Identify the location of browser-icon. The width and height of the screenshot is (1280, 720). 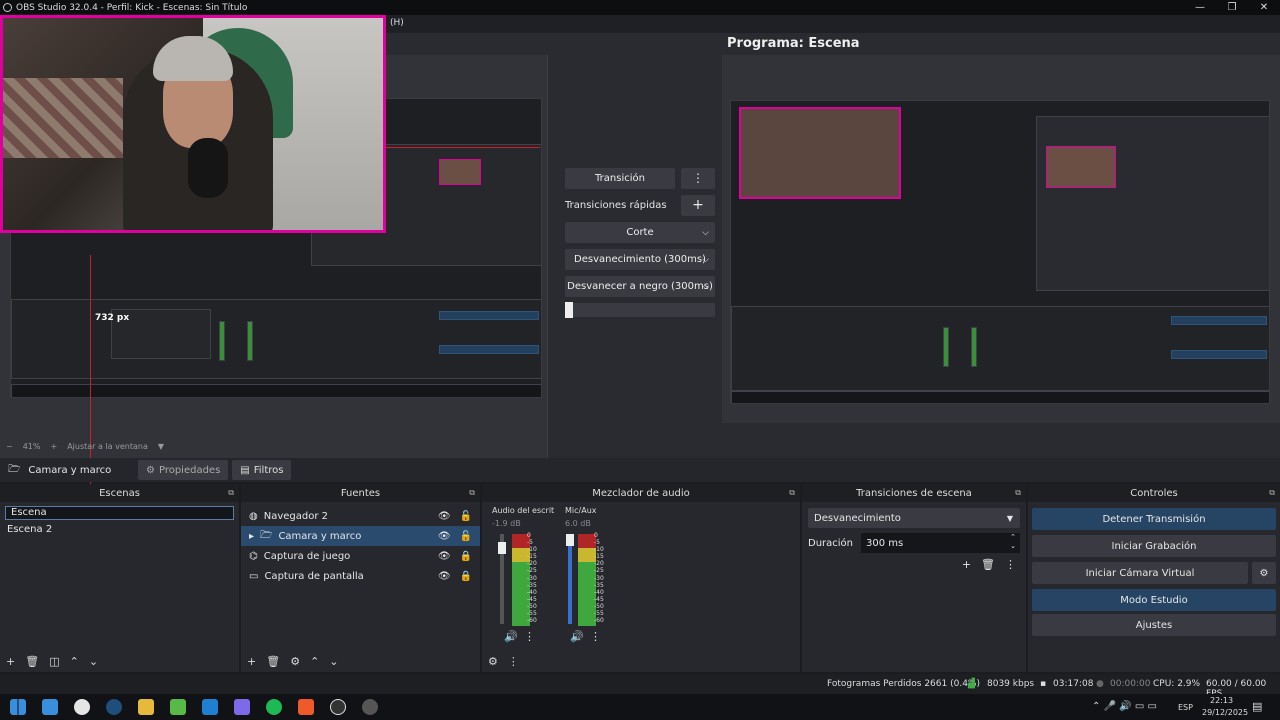
(82, 707).